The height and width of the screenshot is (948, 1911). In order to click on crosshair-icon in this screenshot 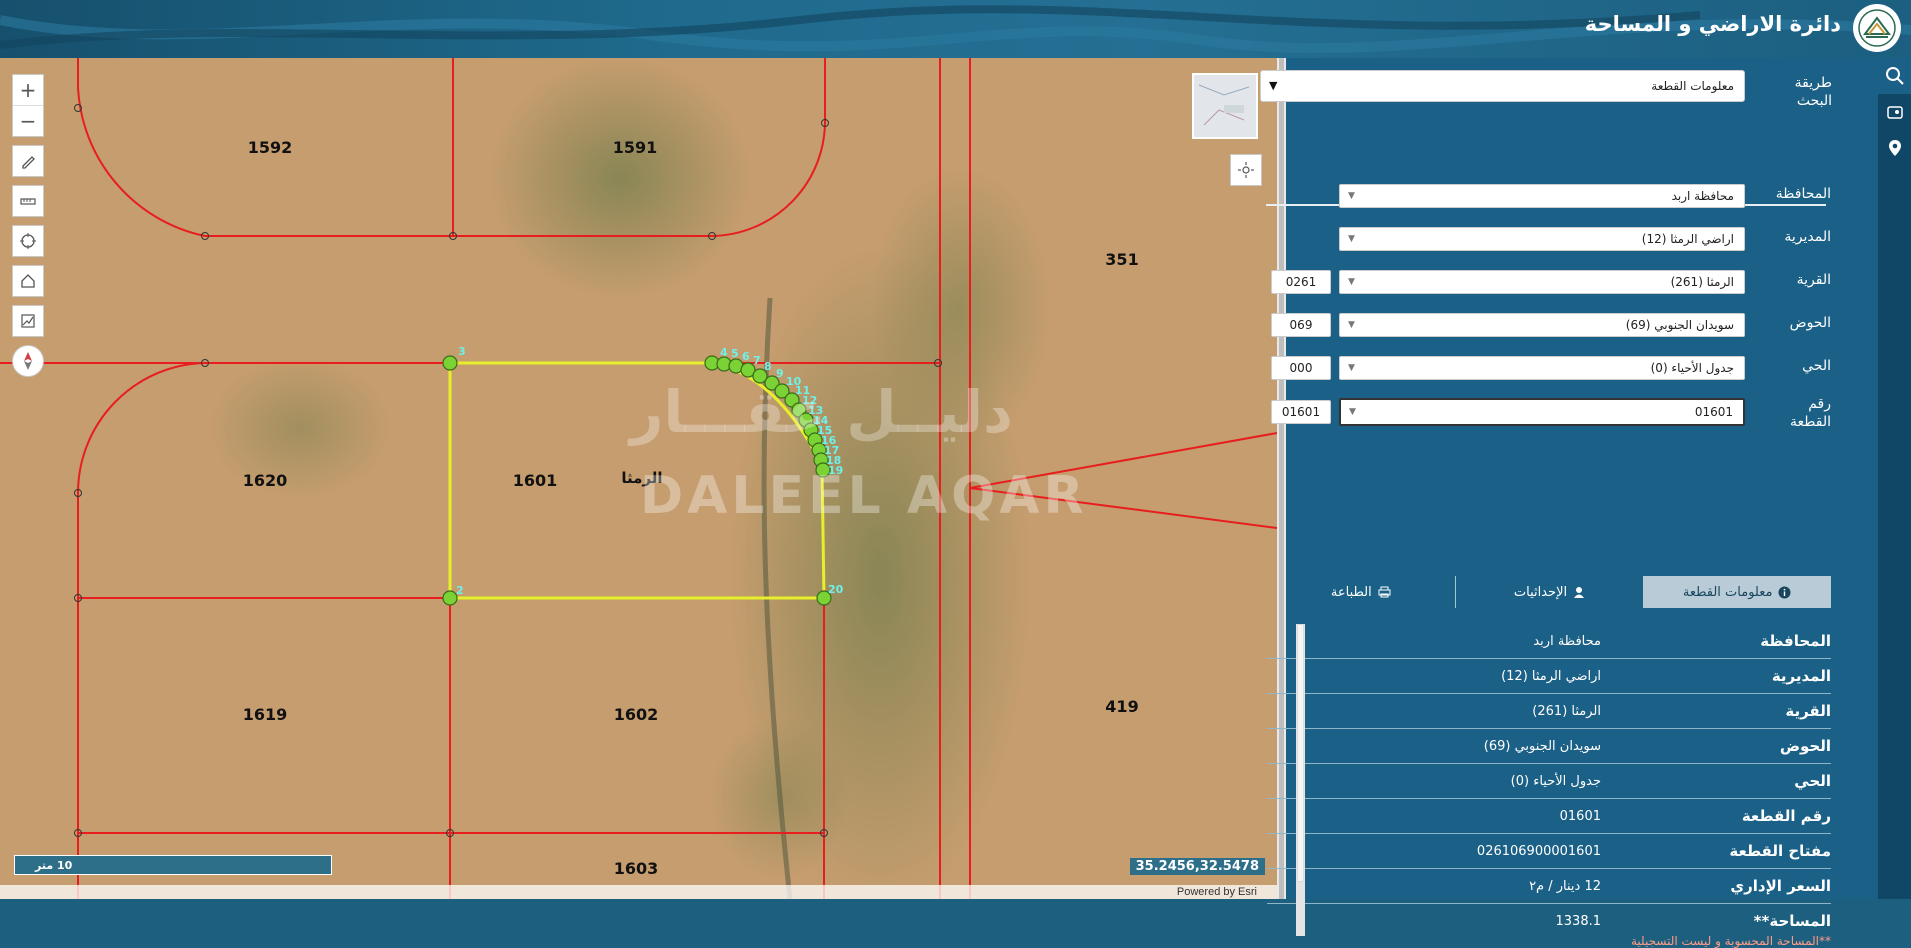, I will do `click(28, 241)`.